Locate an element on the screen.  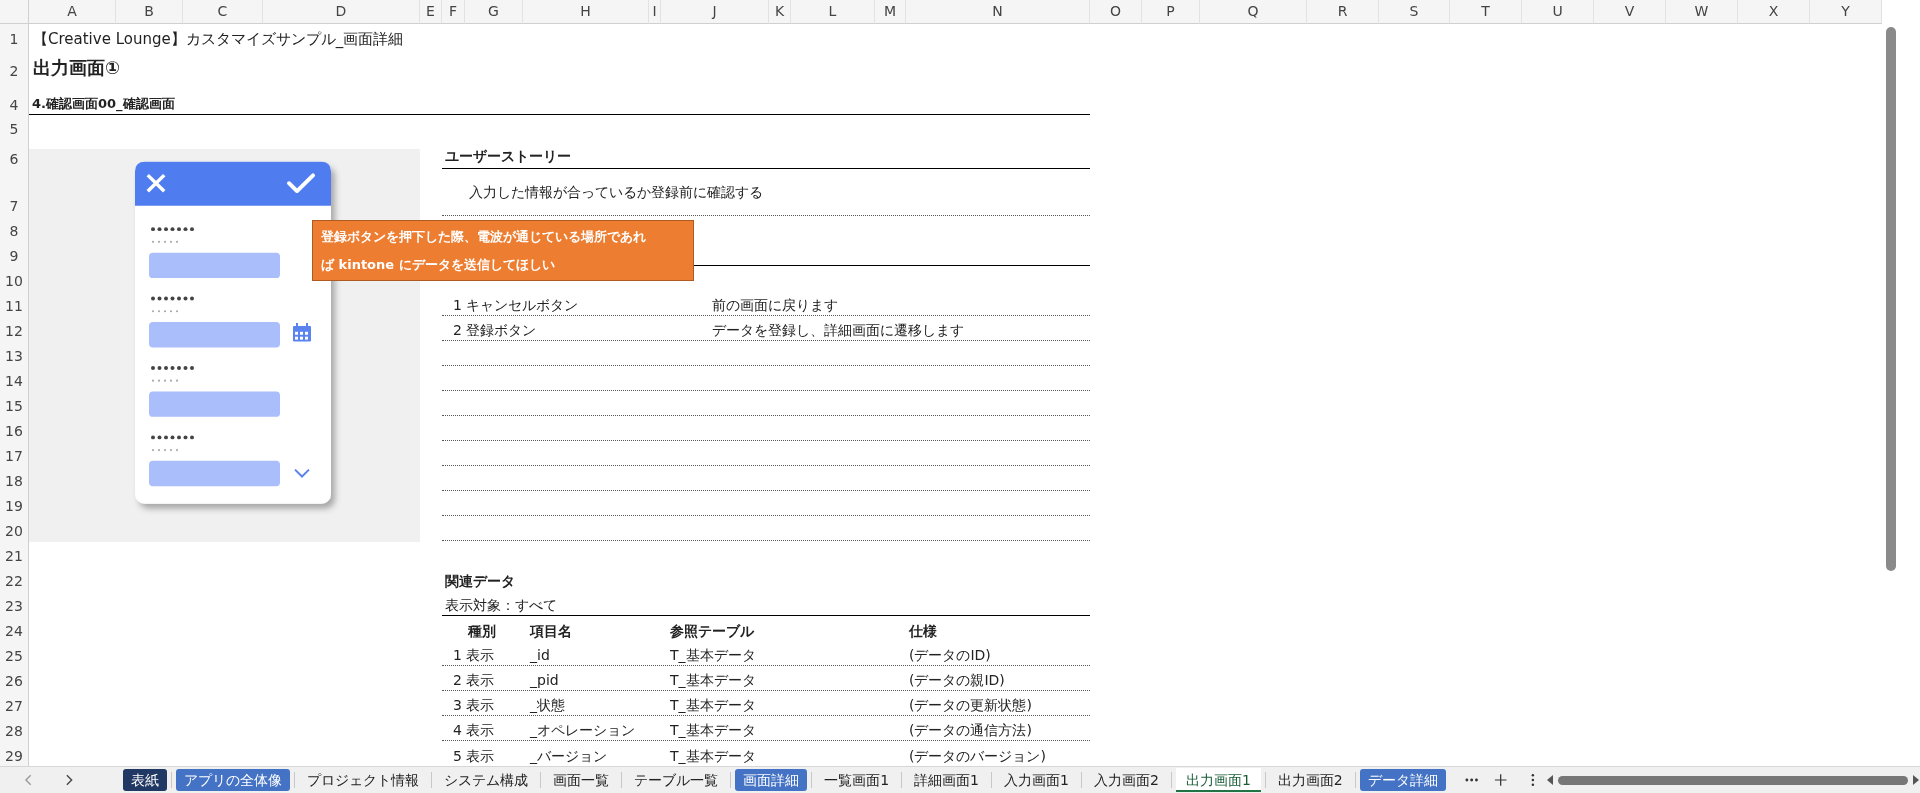
column-header: P is located at coordinates (1171, 12).